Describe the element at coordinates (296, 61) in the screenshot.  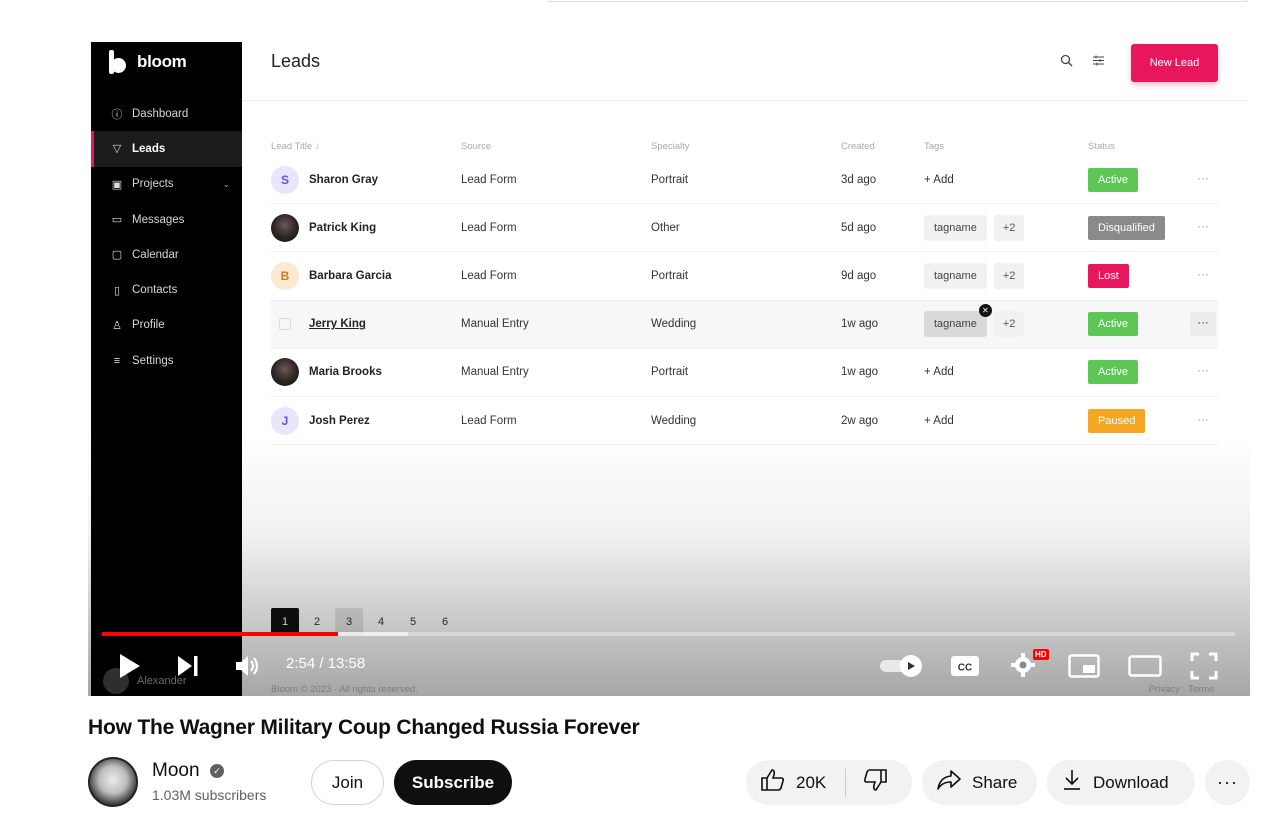
I see `page-title: Leads` at that location.